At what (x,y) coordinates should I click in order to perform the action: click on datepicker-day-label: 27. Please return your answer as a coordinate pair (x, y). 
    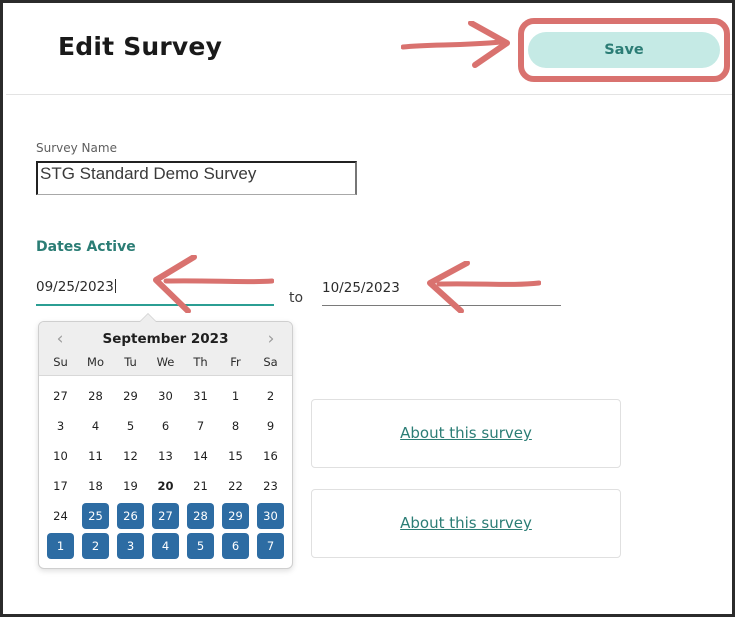
    Looking at the image, I should click on (60, 396).